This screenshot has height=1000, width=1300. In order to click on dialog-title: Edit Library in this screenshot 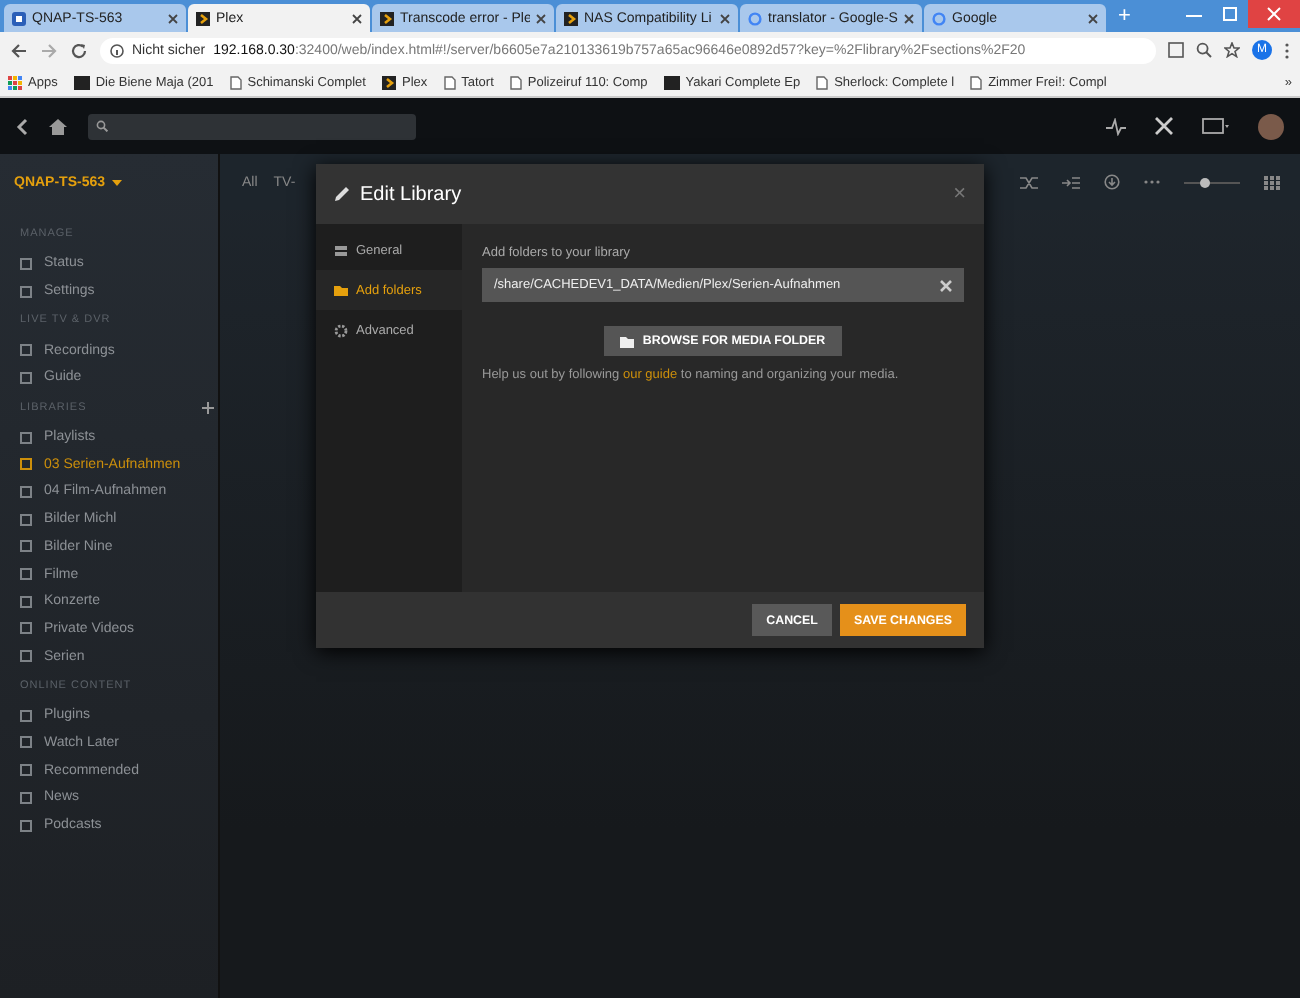, I will do `click(411, 194)`.